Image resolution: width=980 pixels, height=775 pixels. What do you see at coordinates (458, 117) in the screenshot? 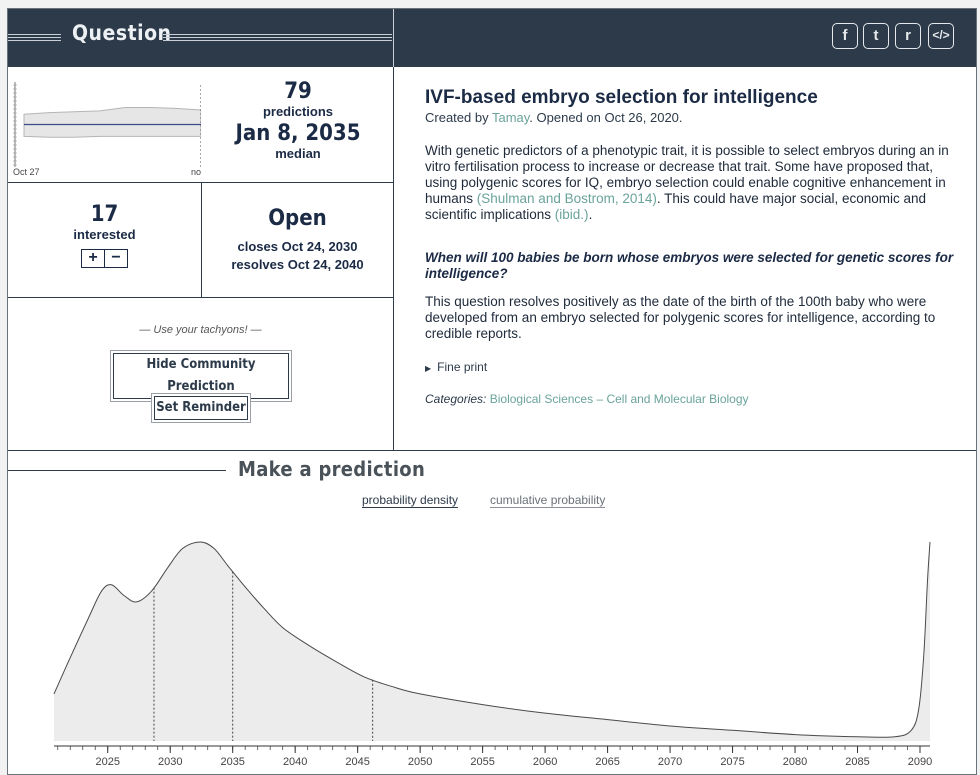
I see `created-by-prefix: Created by` at bounding box center [458, 117].